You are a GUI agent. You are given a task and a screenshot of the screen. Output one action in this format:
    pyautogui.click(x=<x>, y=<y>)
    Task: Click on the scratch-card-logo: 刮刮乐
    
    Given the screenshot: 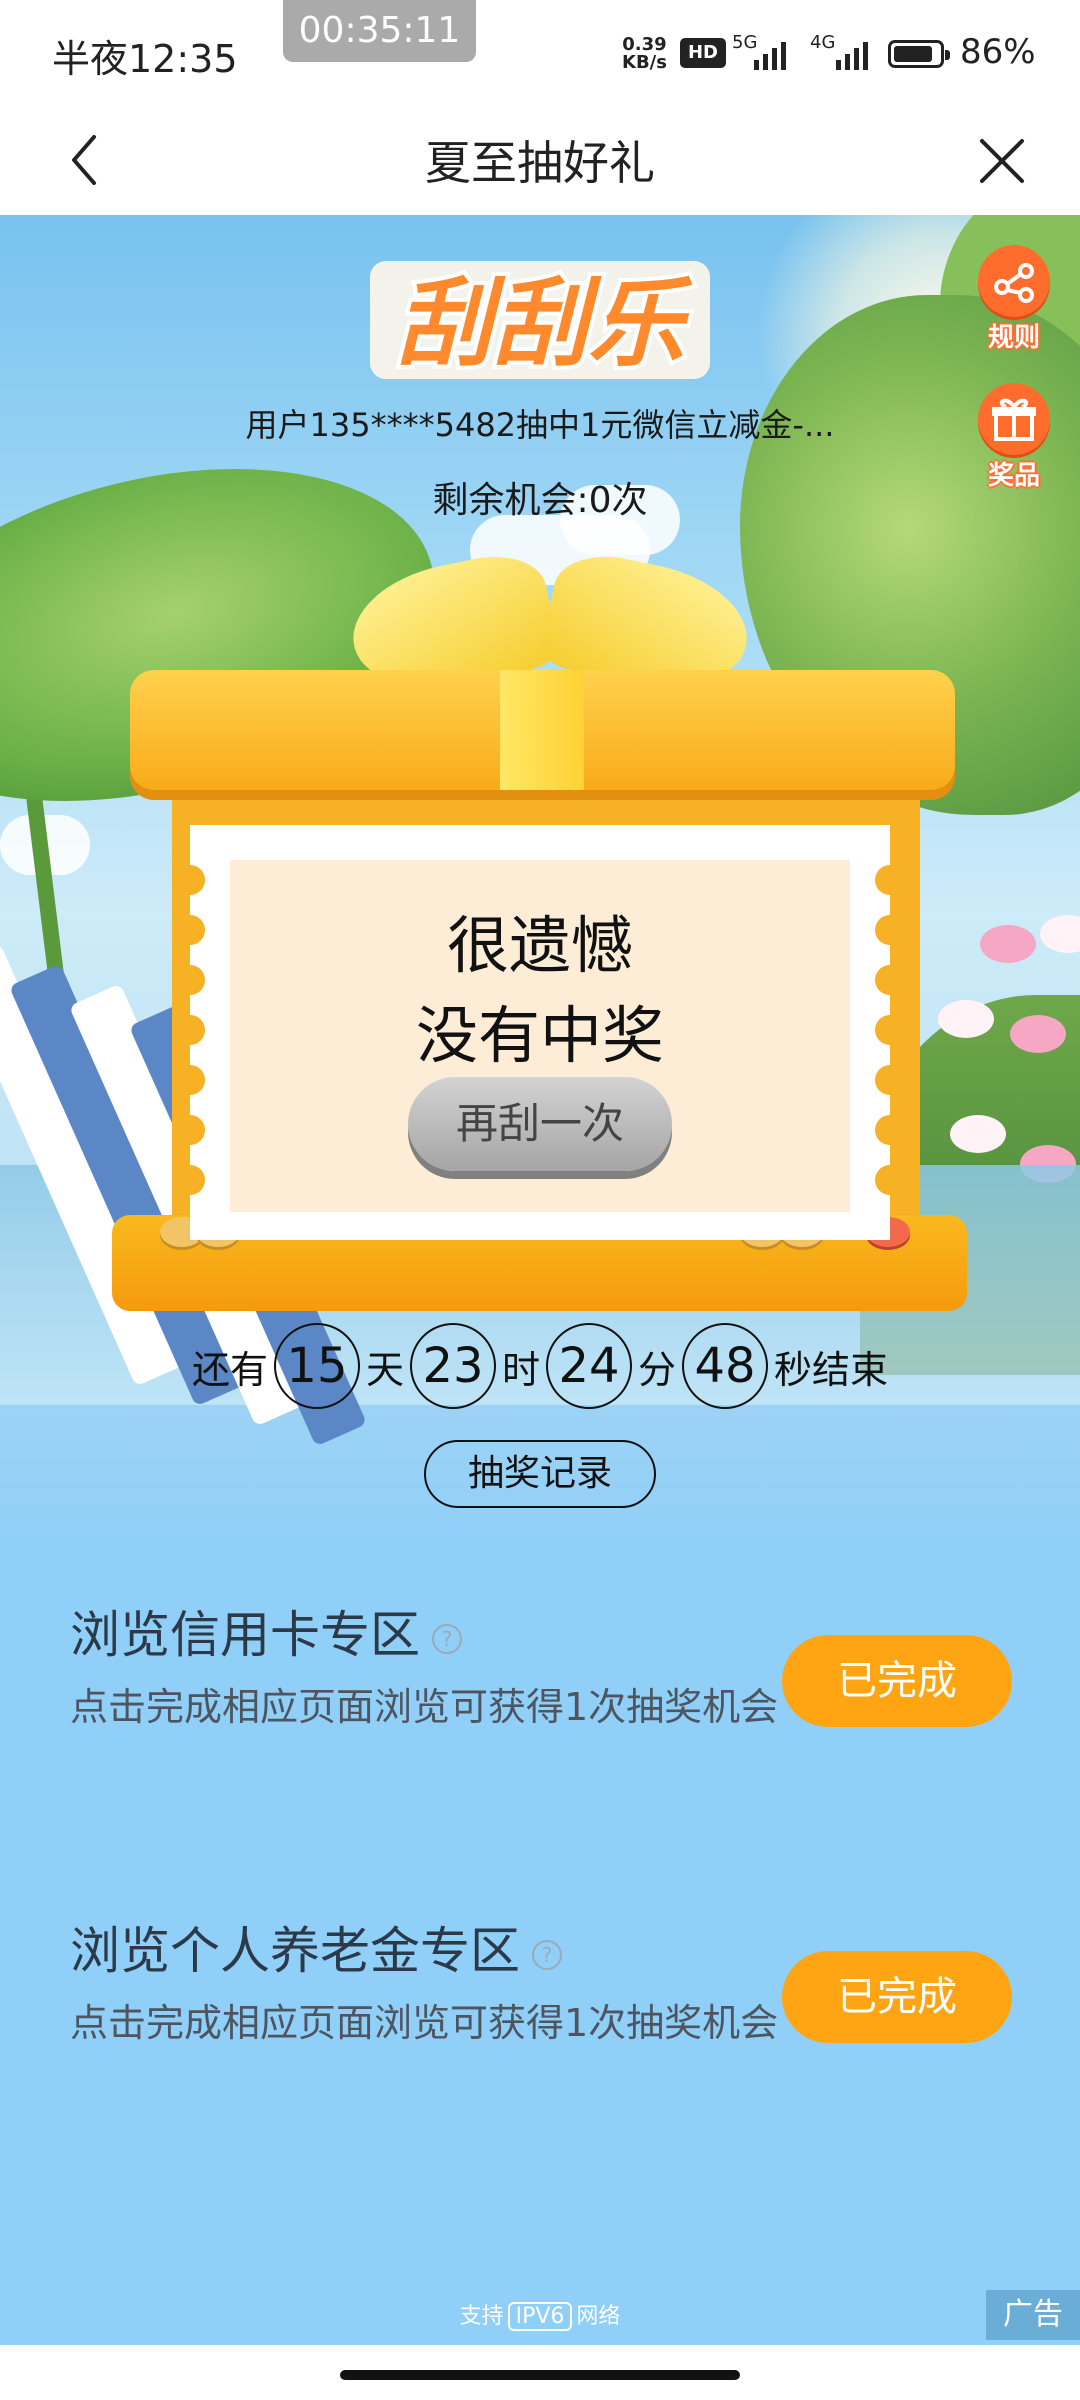 What is the action you would take?
    pyautogui.click(x=540, y=322)
    